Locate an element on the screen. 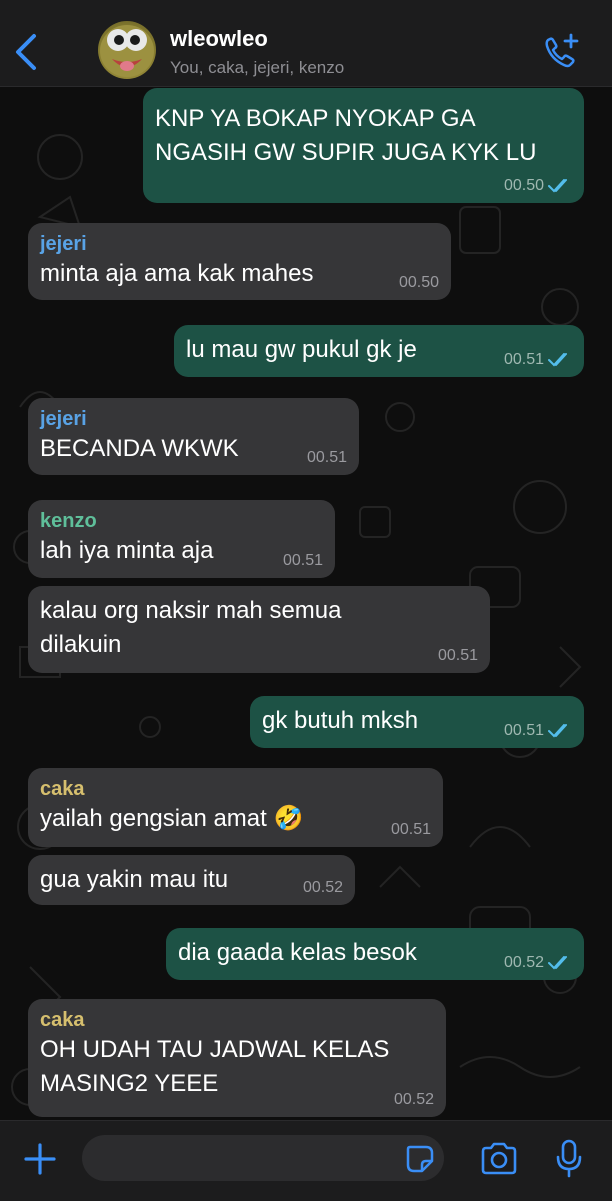 This screenshot has height=1201, width=612. microphone-icon is located at coordinates (569, 1158).